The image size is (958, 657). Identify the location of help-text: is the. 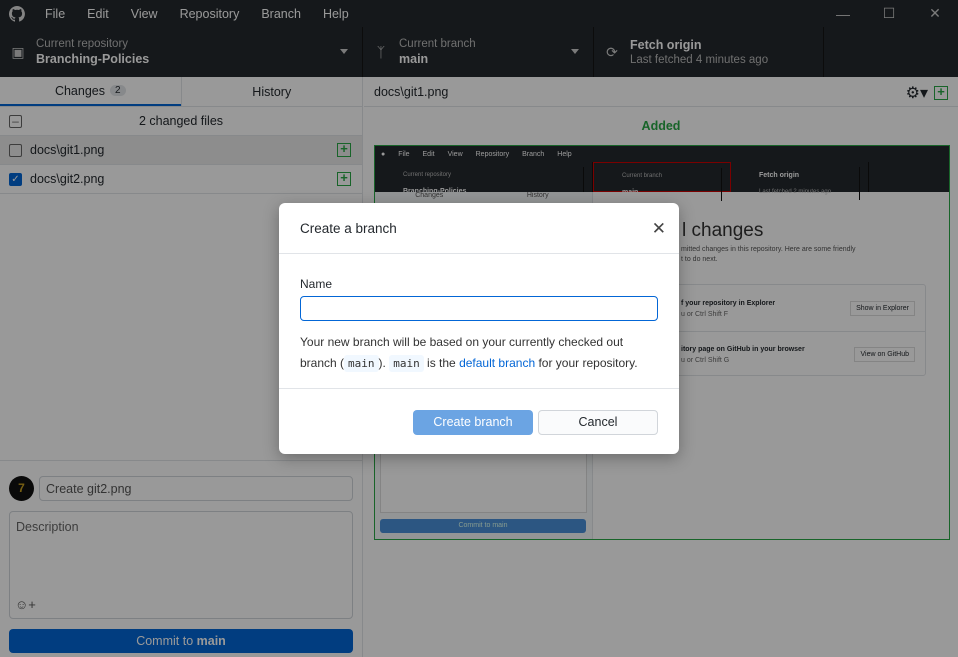
(441, 363).